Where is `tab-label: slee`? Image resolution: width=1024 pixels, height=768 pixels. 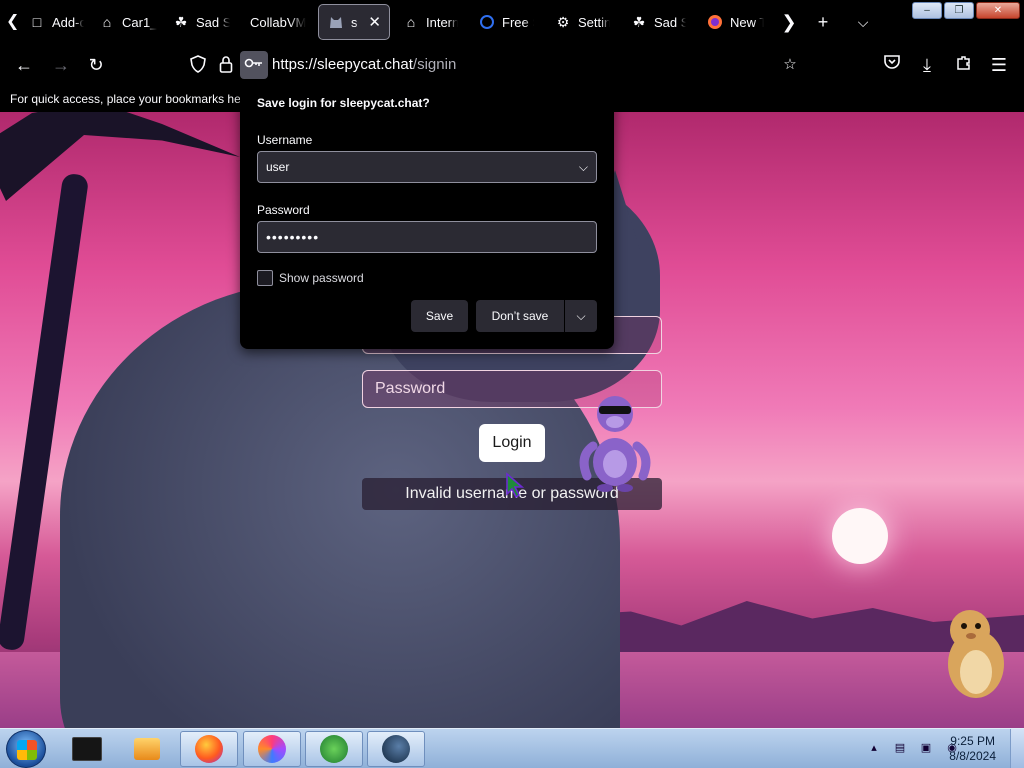 tab-label: slee is located at coordinates (354, 22).